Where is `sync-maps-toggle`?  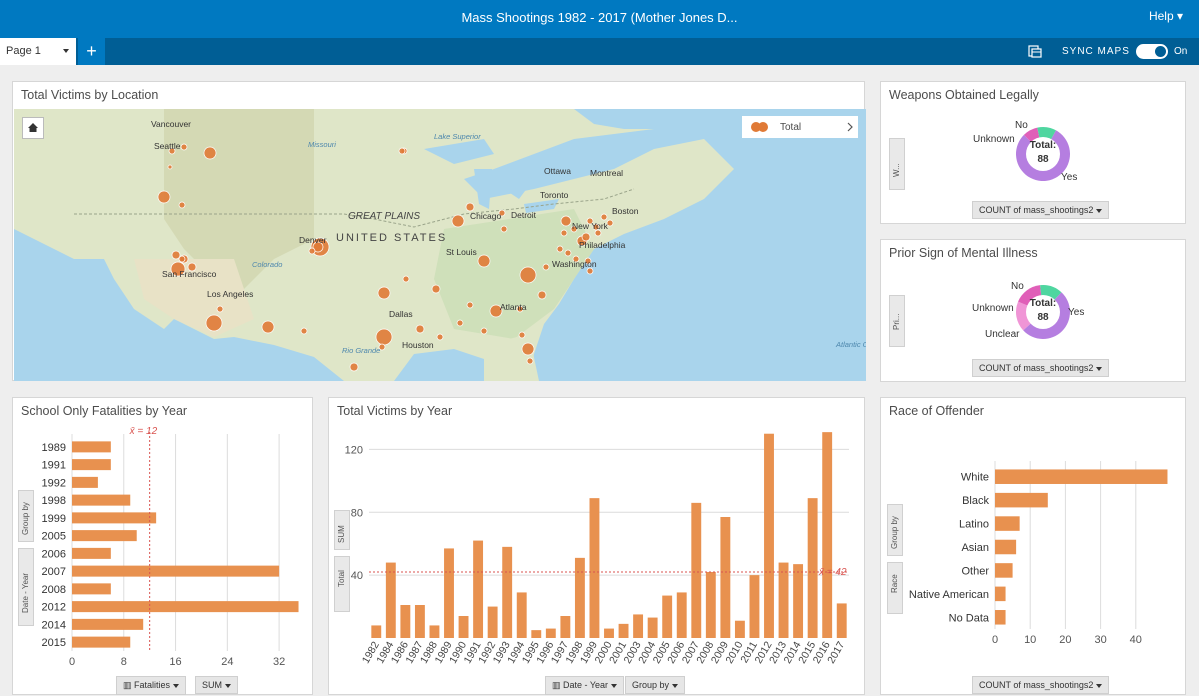
sync-maps-toggle is located at coordinates (1152, 51).